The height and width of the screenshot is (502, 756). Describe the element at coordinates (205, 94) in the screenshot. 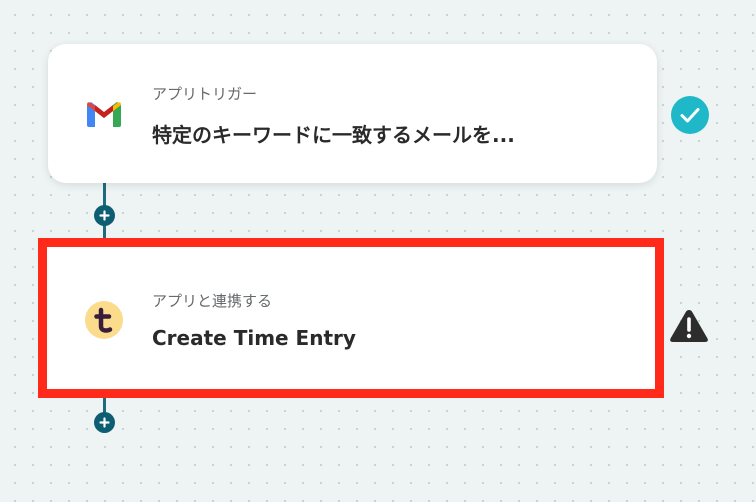

I see `step-type-label: アプリトリガー` at that location.